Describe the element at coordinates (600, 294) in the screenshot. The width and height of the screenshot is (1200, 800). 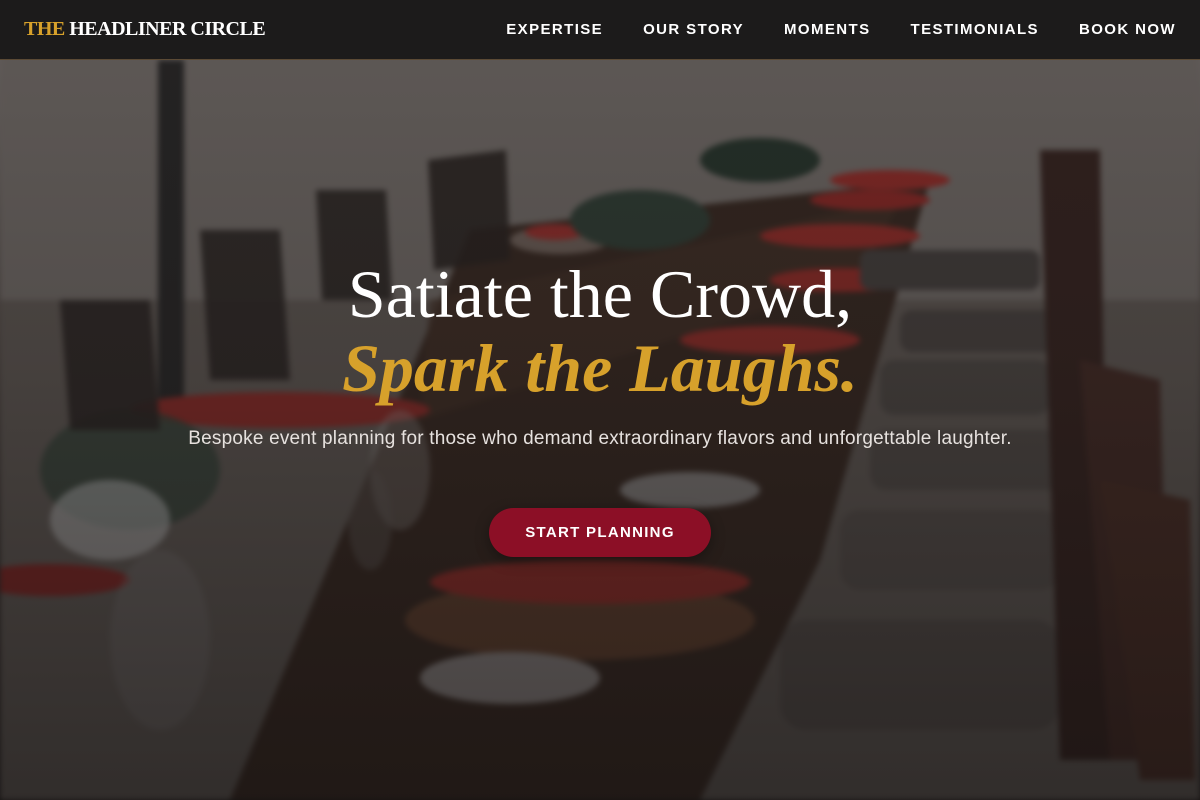
I see `hero-headline-line1: Satiate the Crowd,` at that location.